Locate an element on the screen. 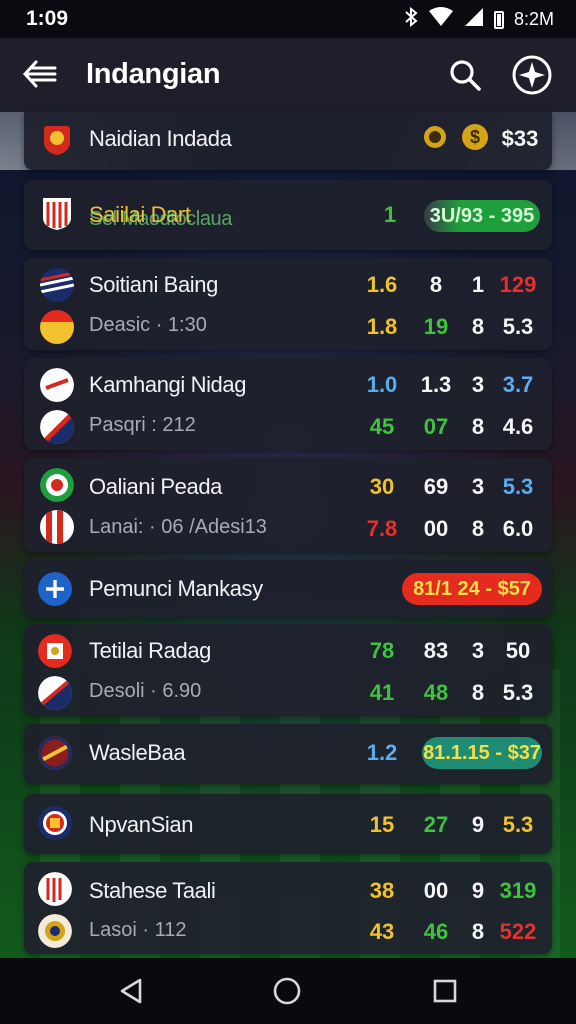  coin-icon is located at coordinates (435, 137).